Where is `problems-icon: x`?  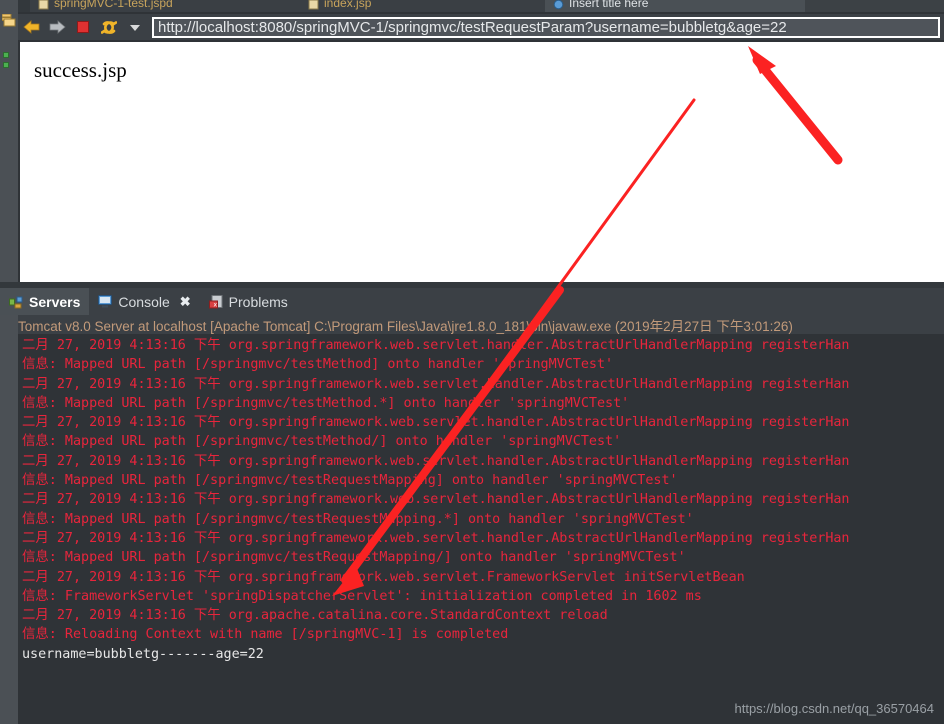 problems-icon: x is located at coordinates (215, 301).